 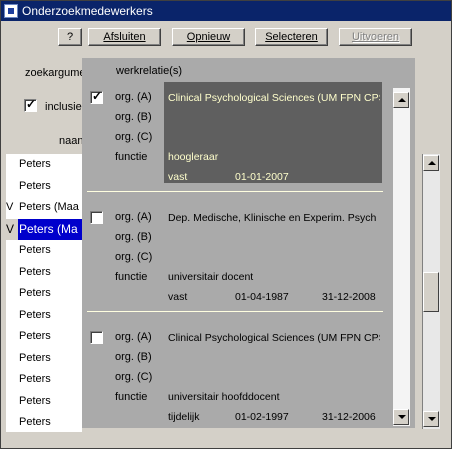 I want to click on name-text: Peters (Ma, so click(x=48, y=228).